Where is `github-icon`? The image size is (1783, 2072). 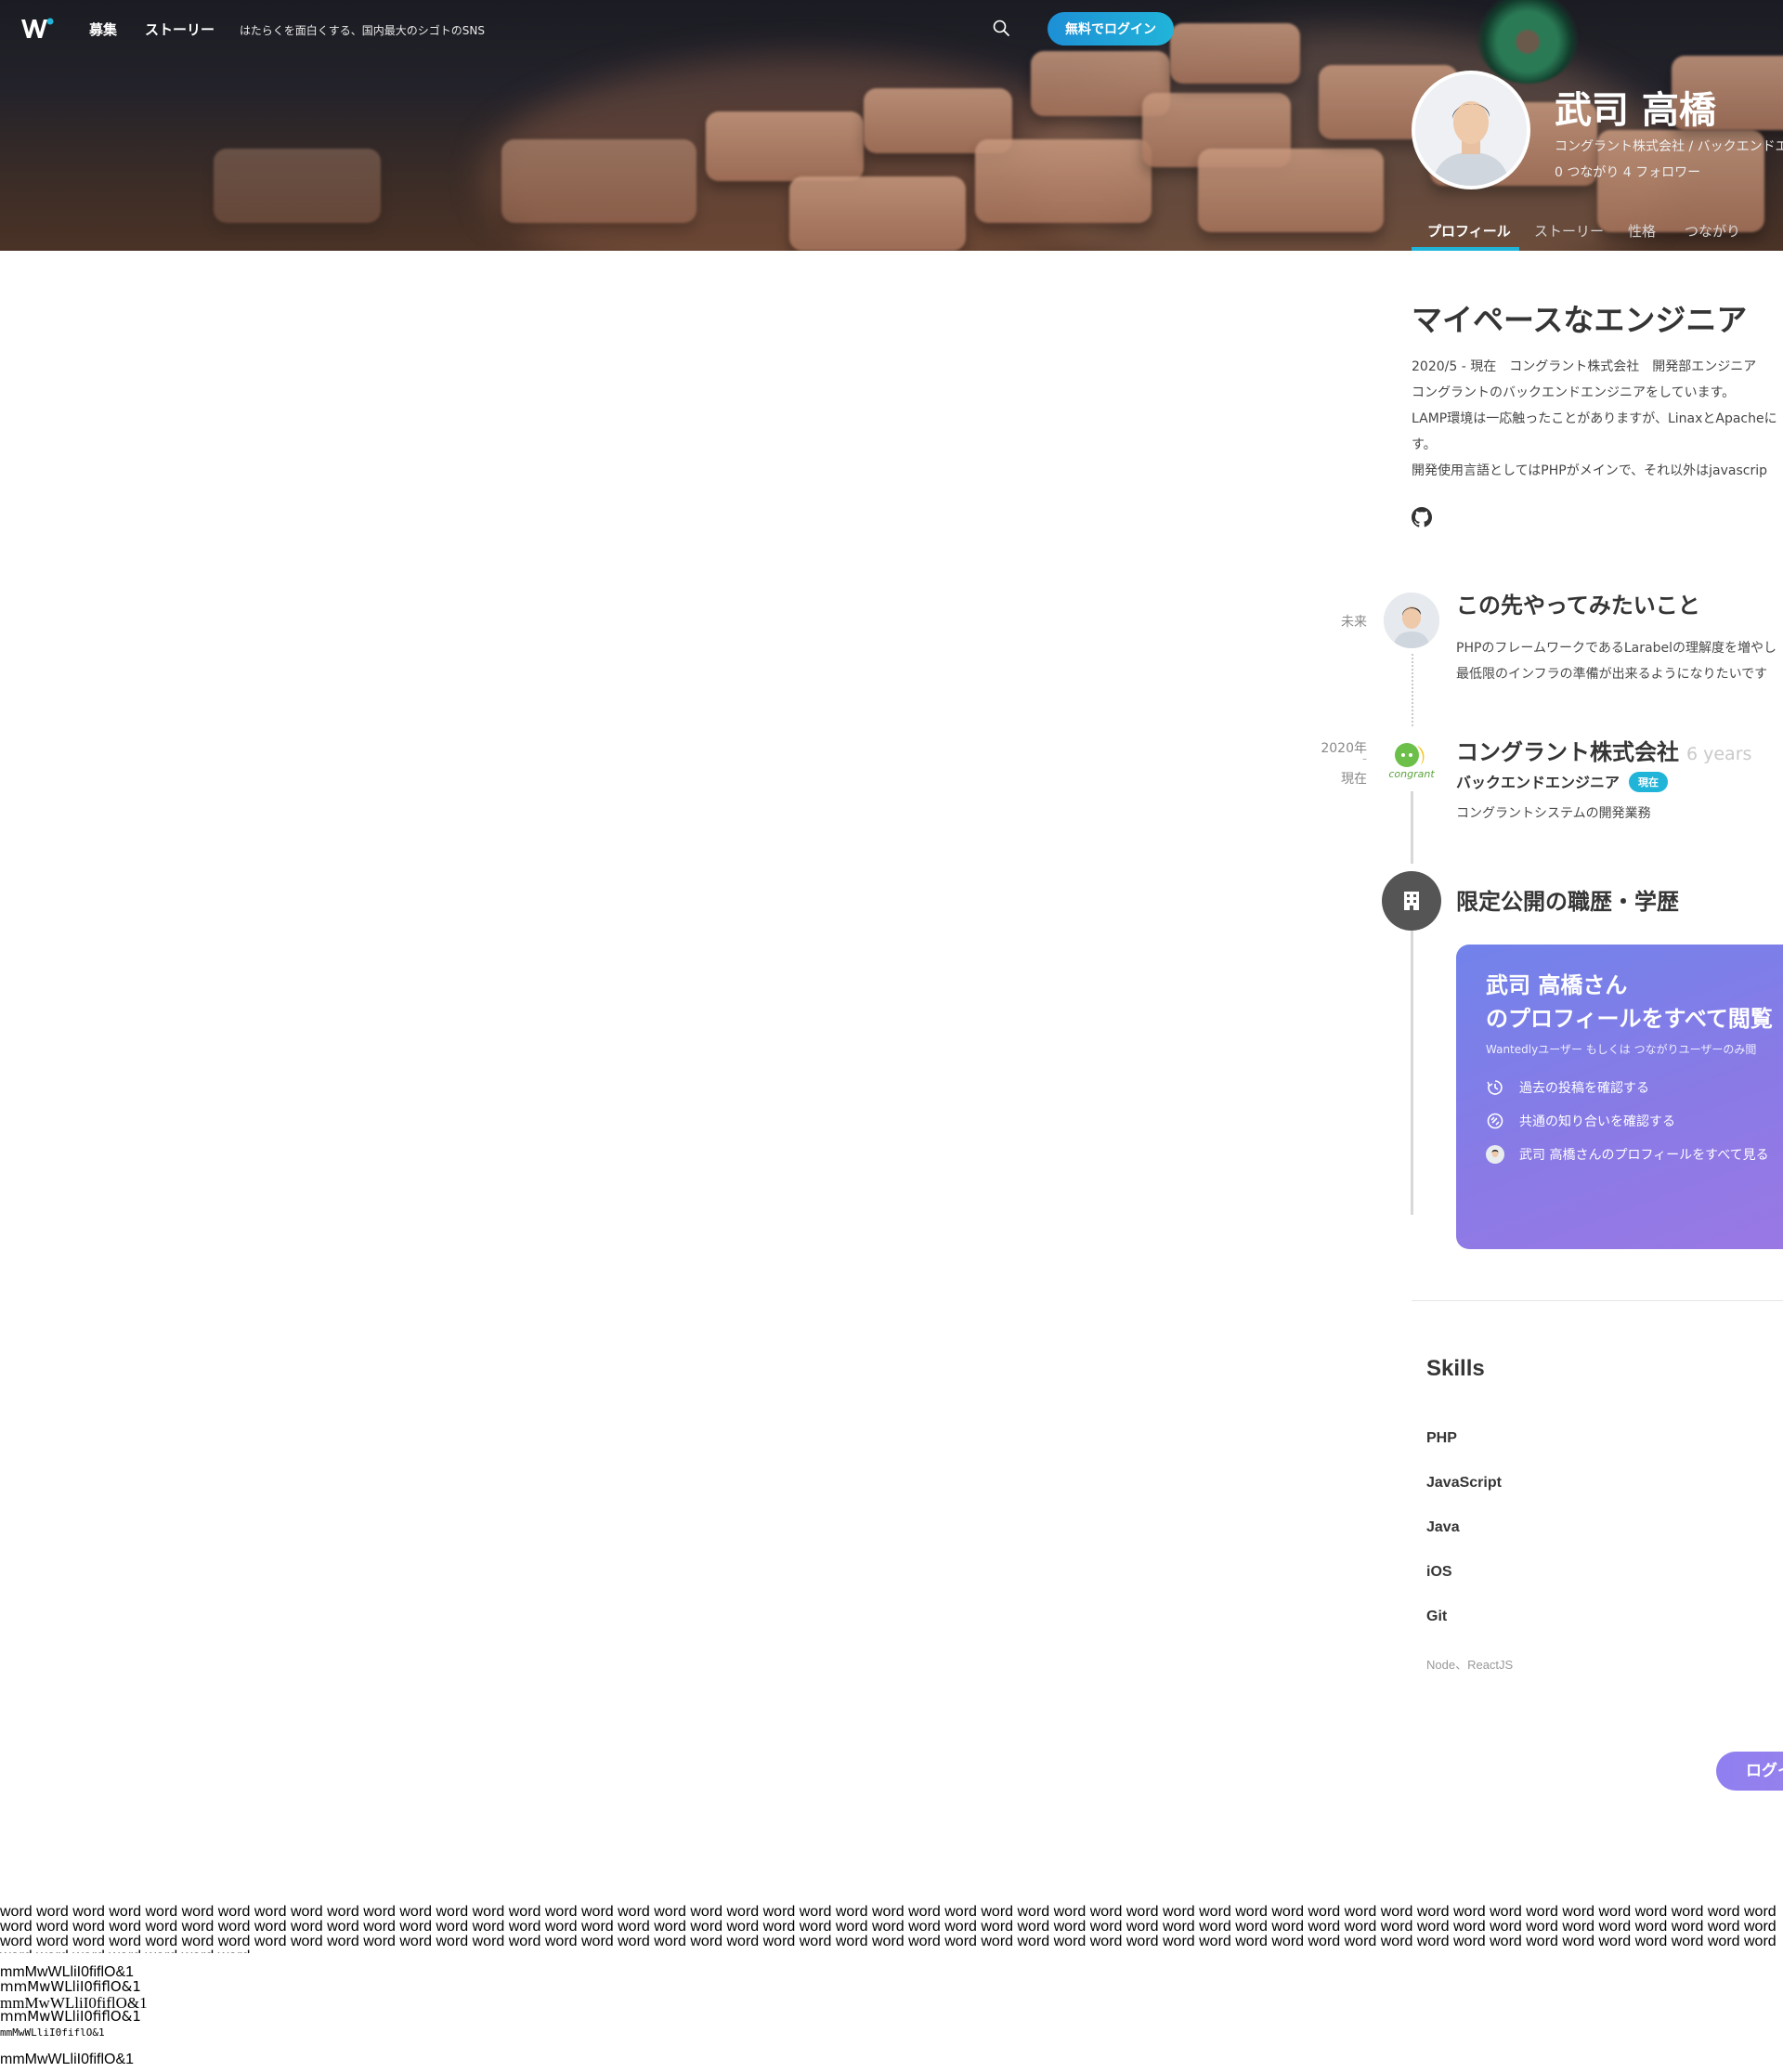 github-icon is located at coordinates (1422, 517).